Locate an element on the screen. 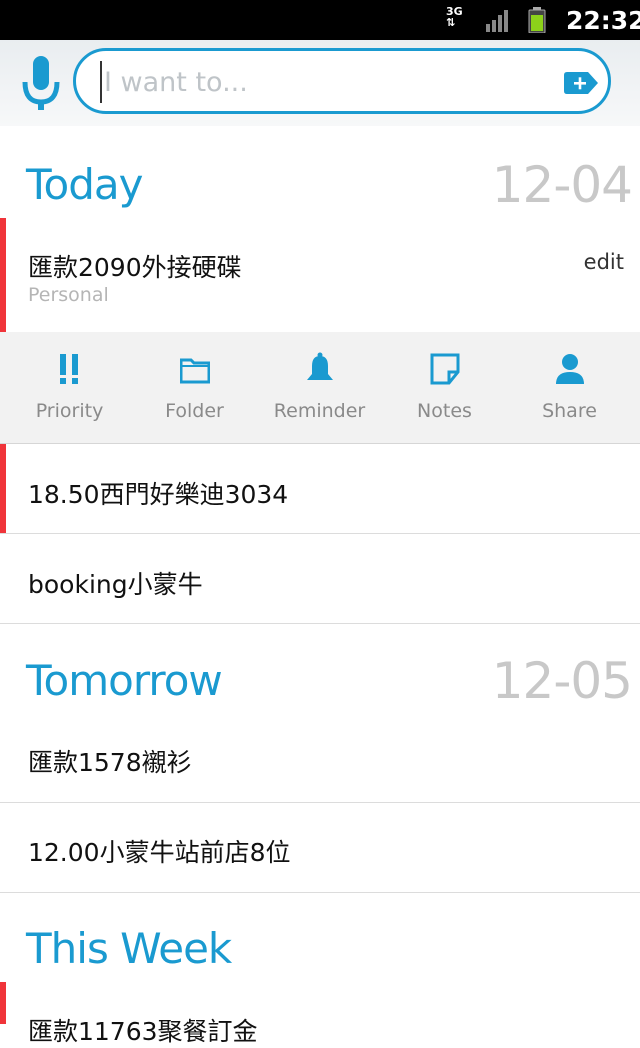  clock: 22:32 is located at coordinates (603, 20).